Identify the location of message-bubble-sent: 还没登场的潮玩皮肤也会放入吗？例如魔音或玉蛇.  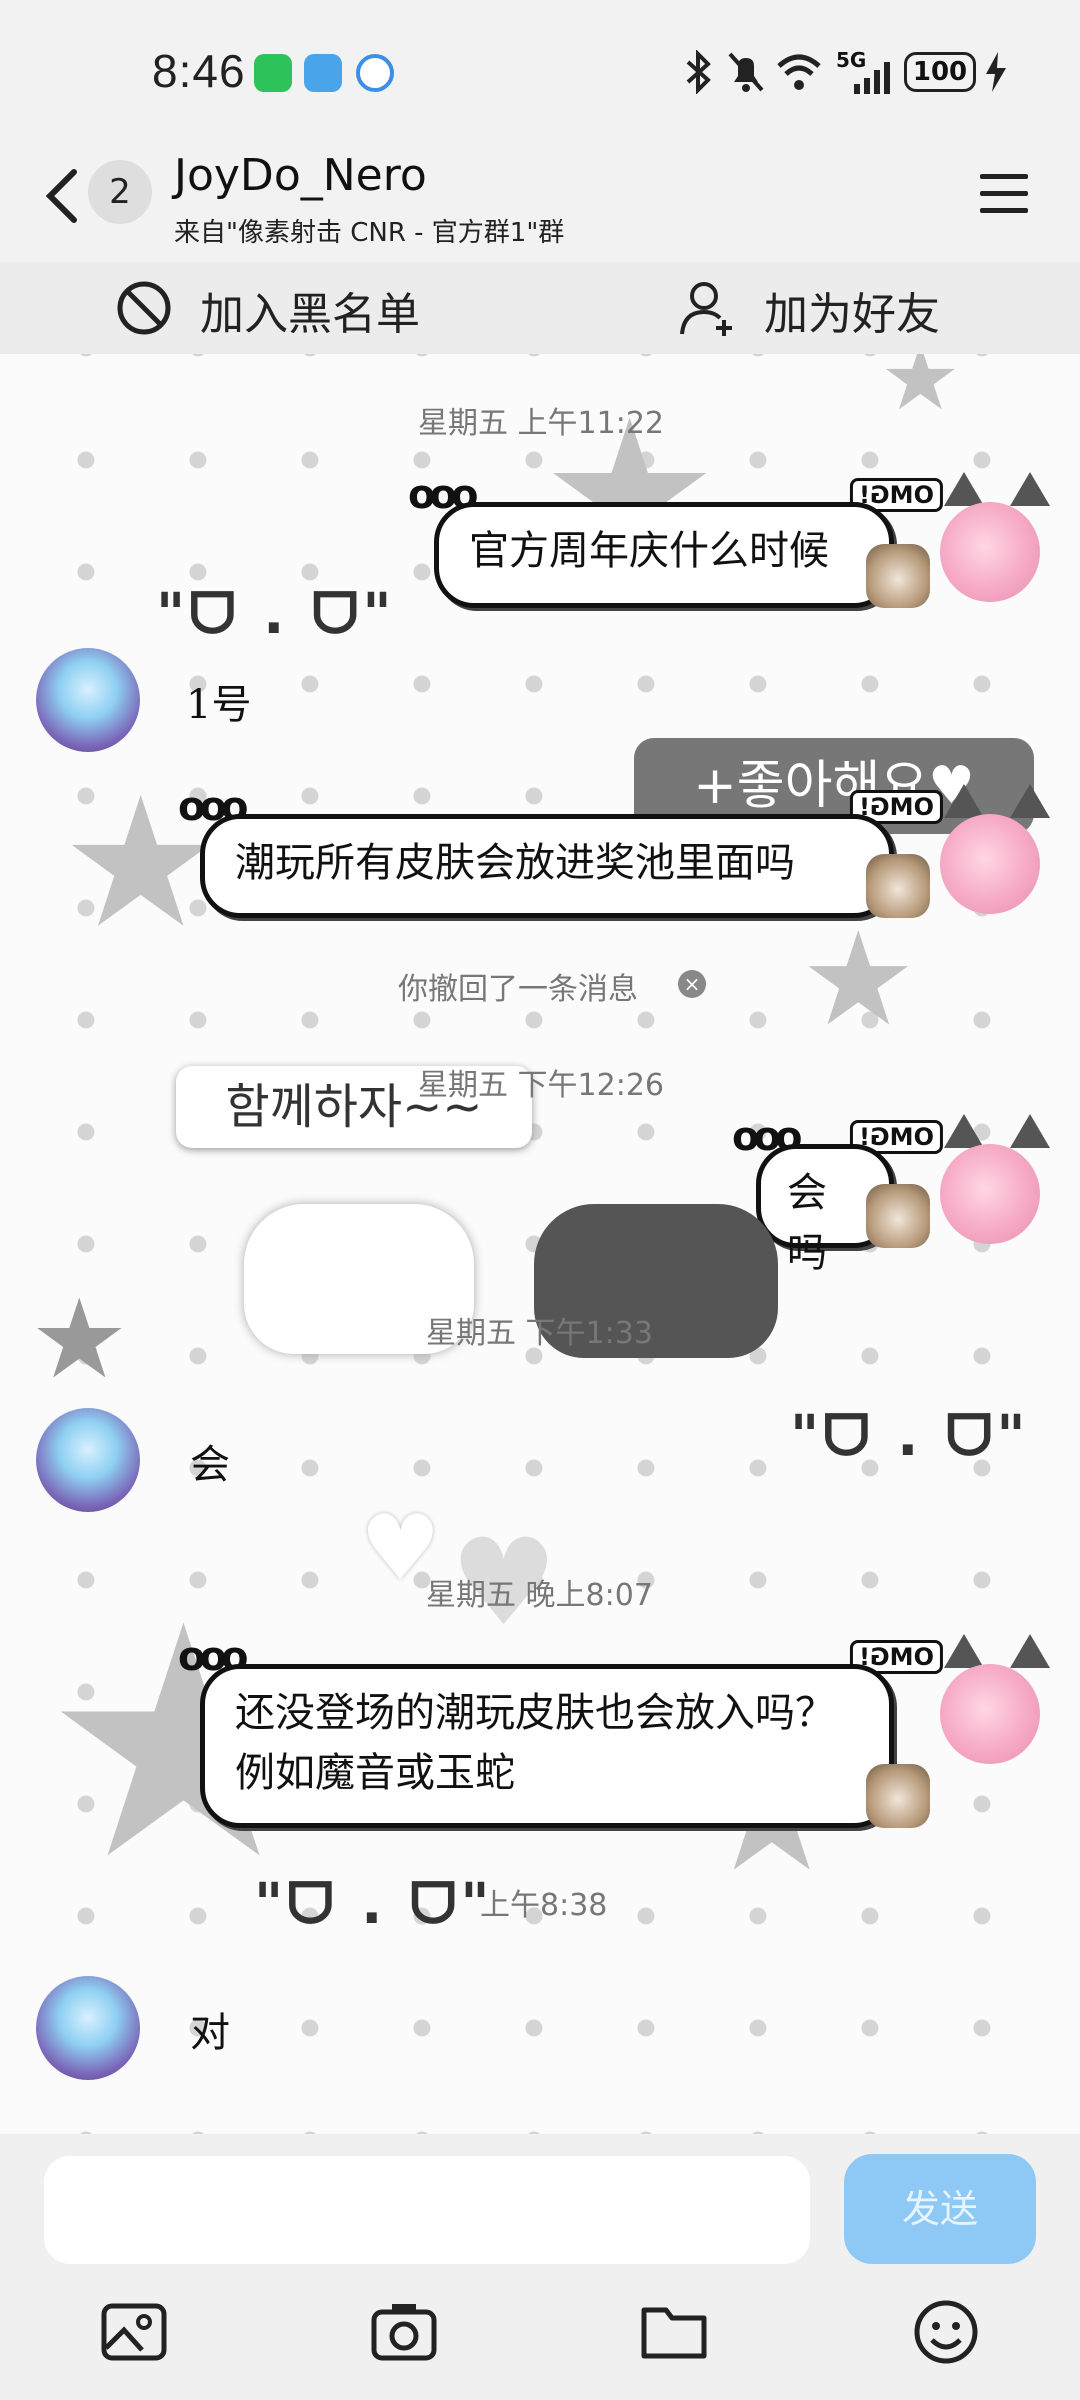
(547, 1746).